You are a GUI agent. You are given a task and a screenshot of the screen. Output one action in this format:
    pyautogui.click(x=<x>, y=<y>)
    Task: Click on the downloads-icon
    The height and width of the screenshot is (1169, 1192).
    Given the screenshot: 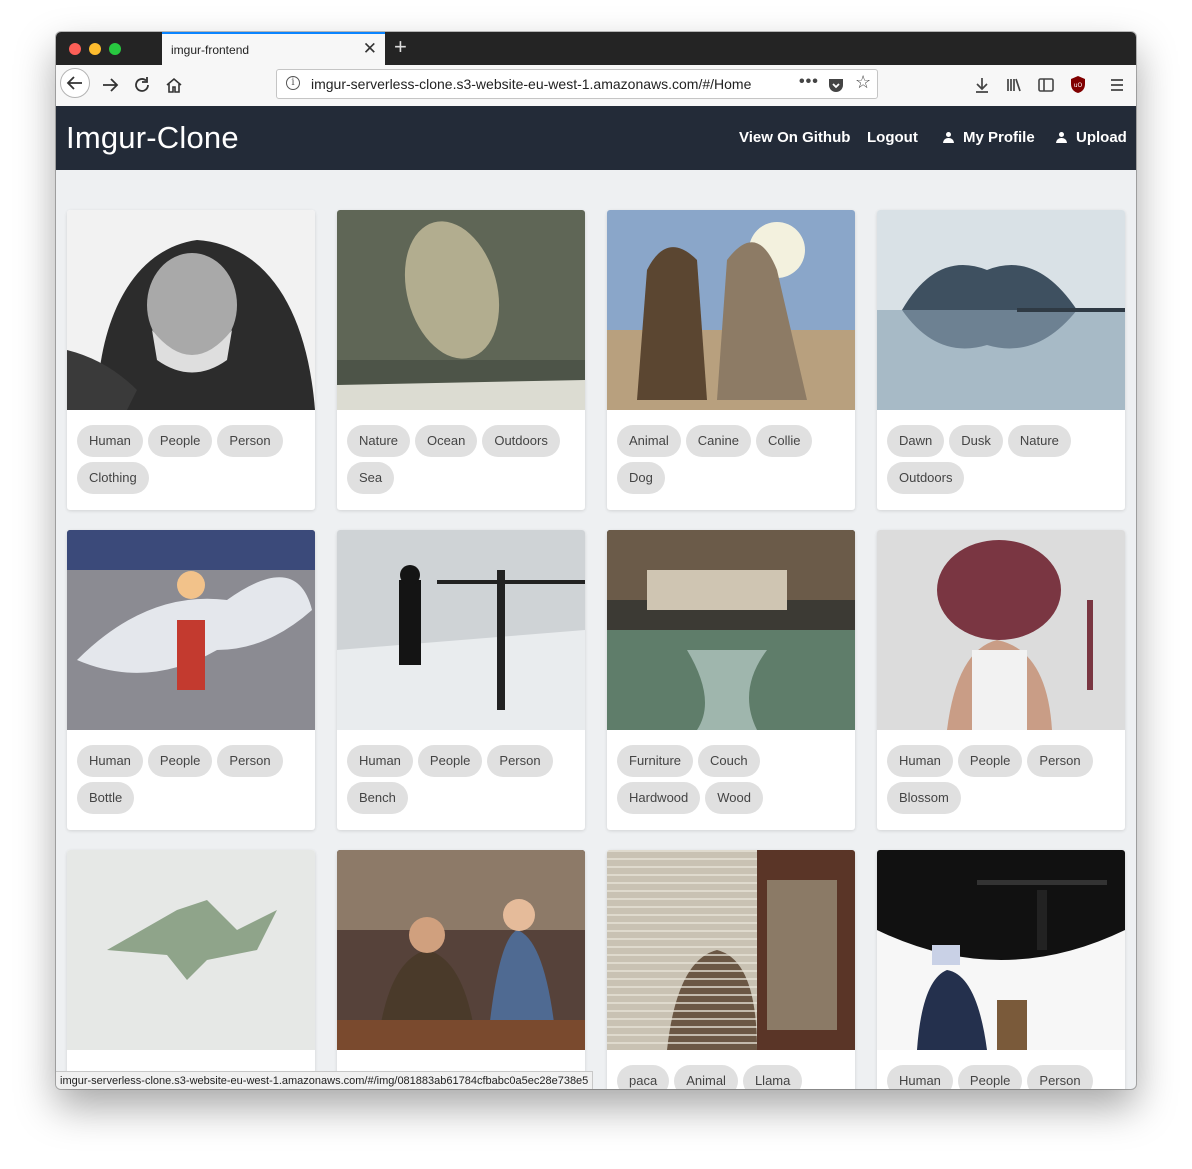 What is the action you would take?
    pyautogui.click(x=982, y=85)
    